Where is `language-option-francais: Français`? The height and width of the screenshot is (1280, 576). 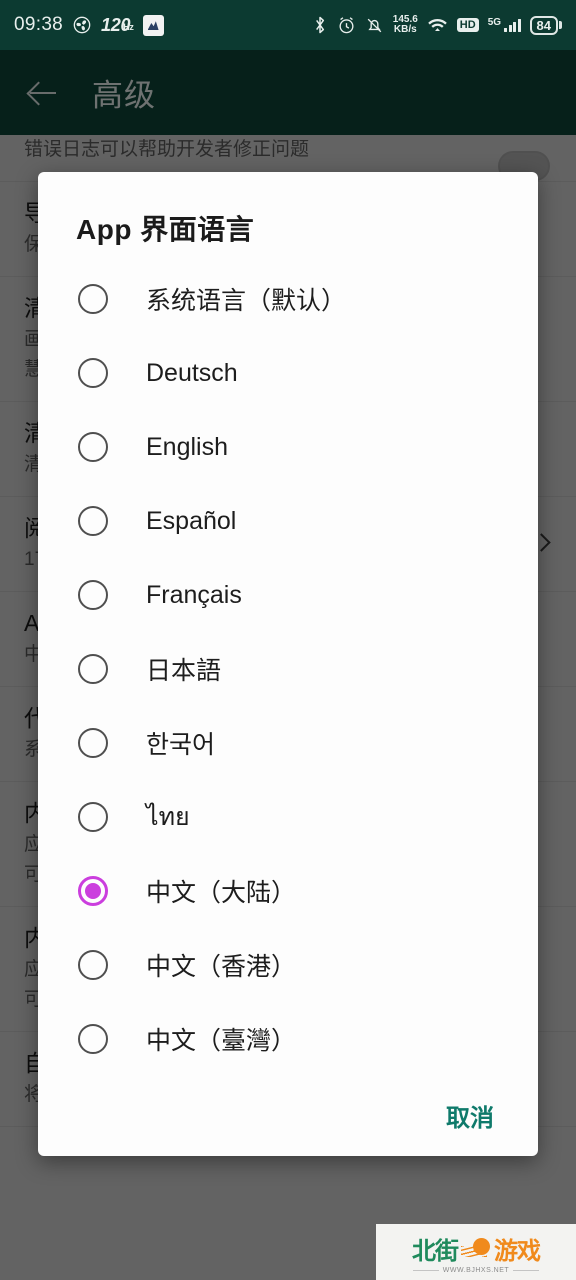
language-option-francais: Français is located at coordinates (288, 595).